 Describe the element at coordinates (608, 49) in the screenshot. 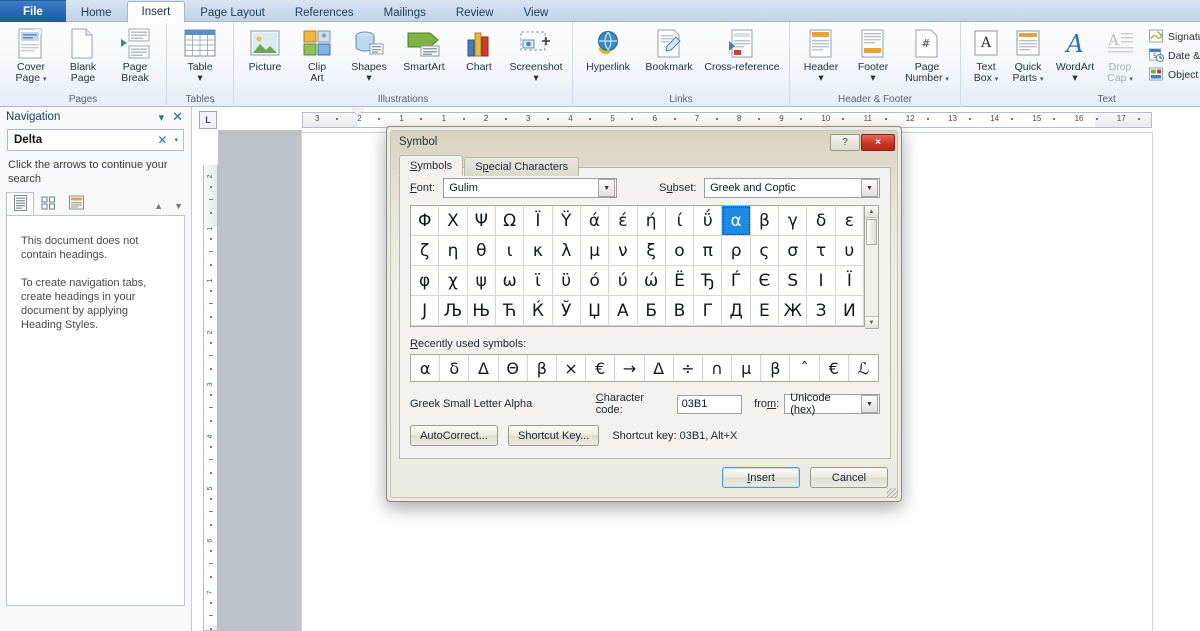

I see `hyperlink-button: Hyperlink` at that location.